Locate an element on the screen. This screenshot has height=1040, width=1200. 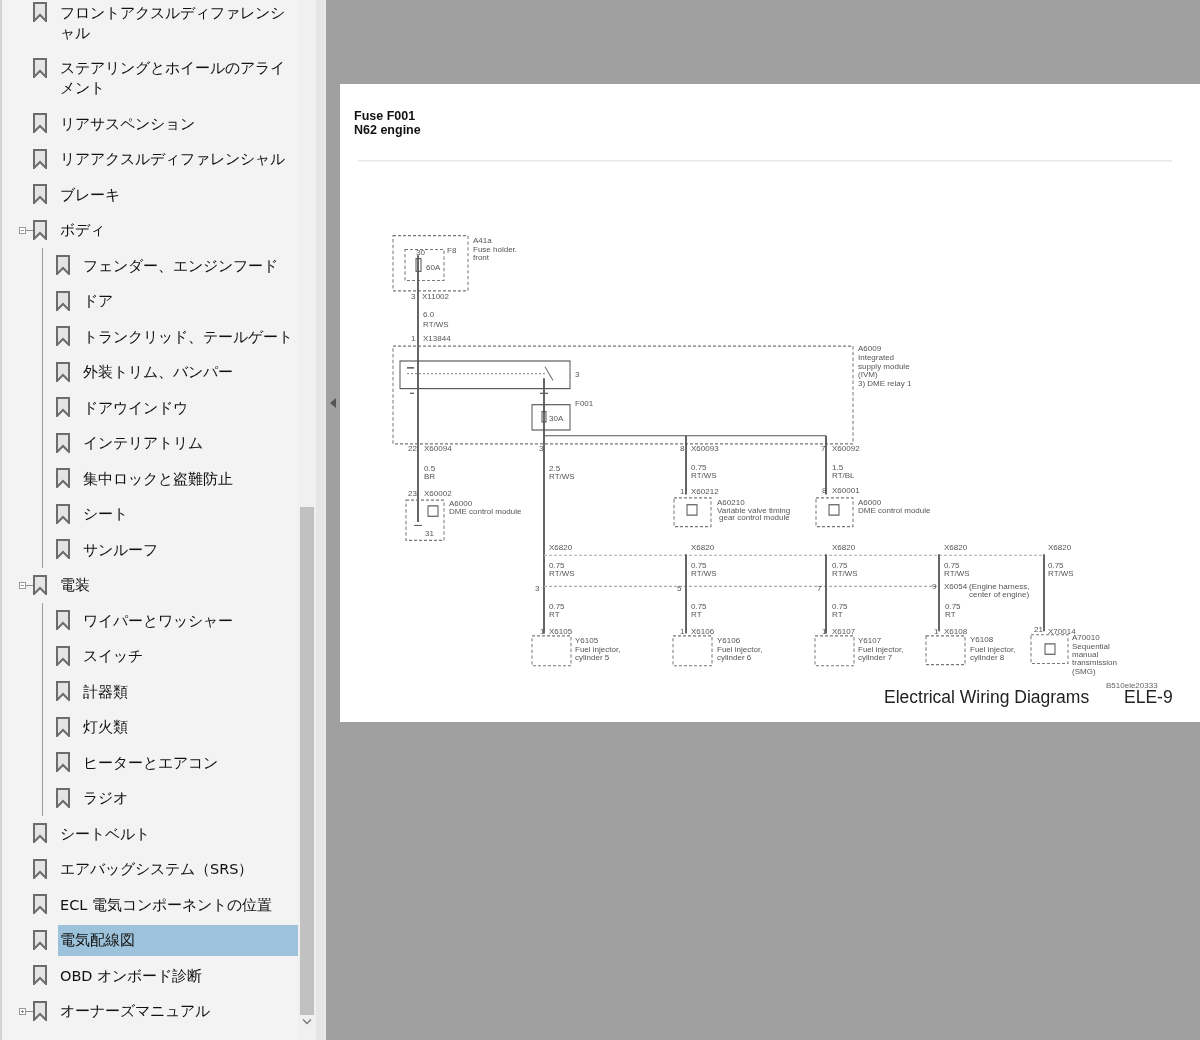
diagram-label: (SMG) is located at coordinates (1084, 671).